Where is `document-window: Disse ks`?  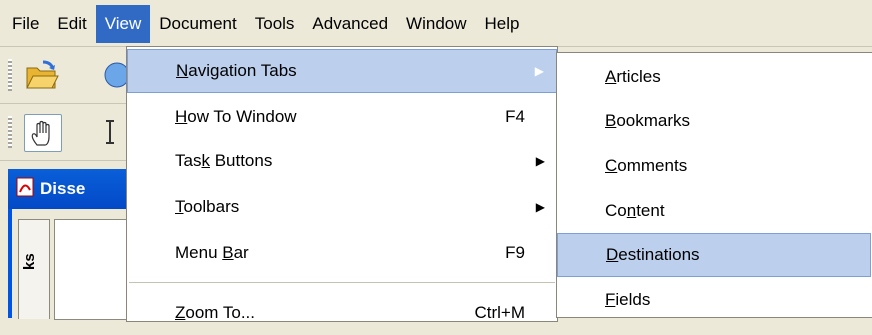 document-window: Disse ks is located at coordinates (69, 244).